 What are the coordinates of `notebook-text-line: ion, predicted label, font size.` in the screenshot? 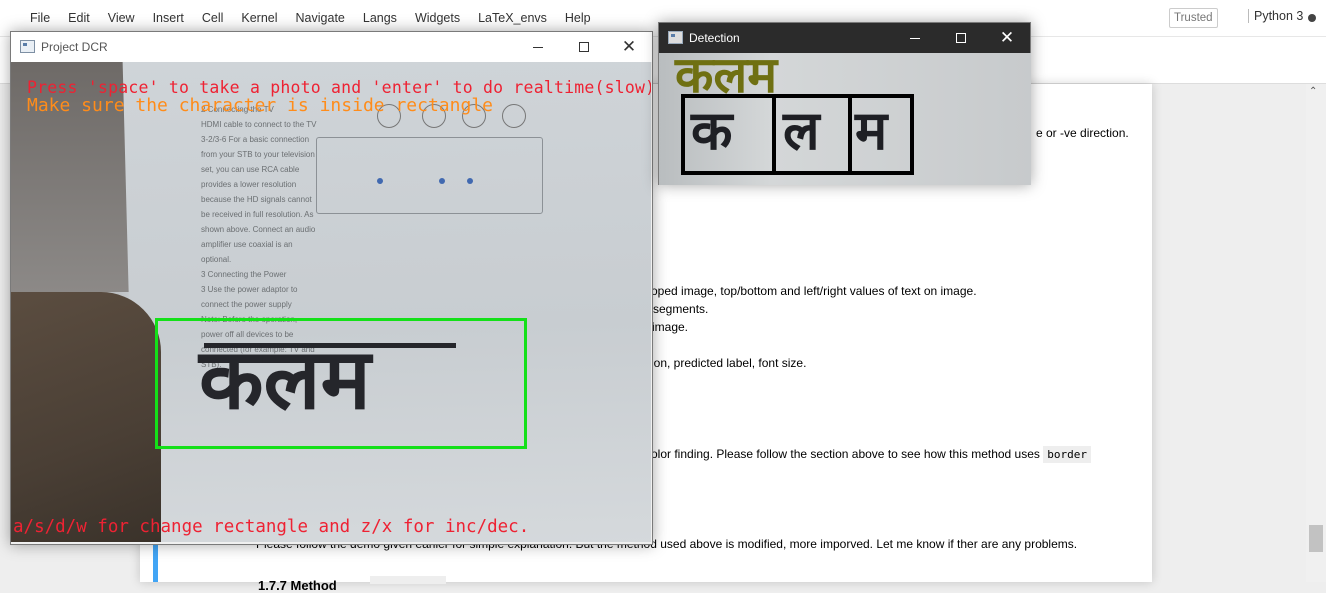 It's located at (729, 363).